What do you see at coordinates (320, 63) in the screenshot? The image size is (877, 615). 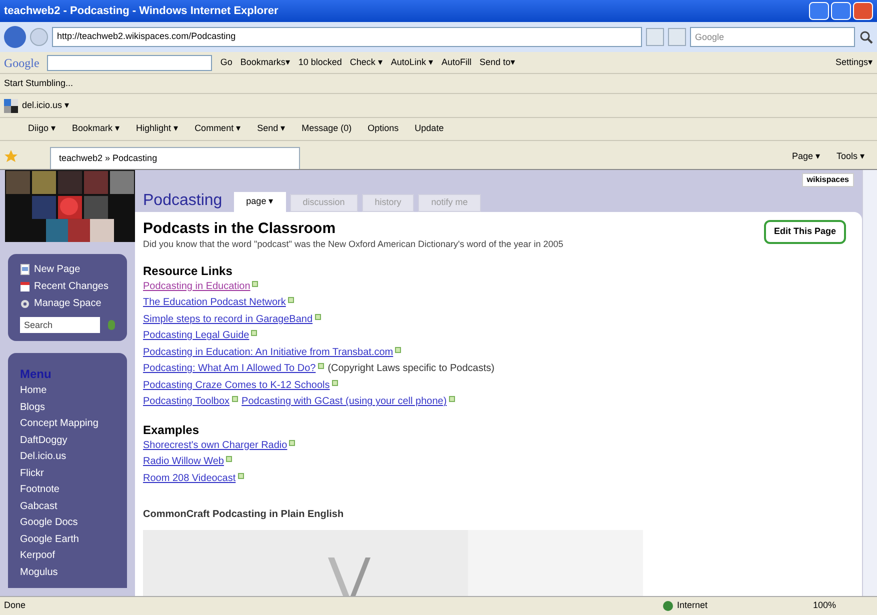 I see `toolbar-button: 10 blocked` at bounding box center [320, 63].